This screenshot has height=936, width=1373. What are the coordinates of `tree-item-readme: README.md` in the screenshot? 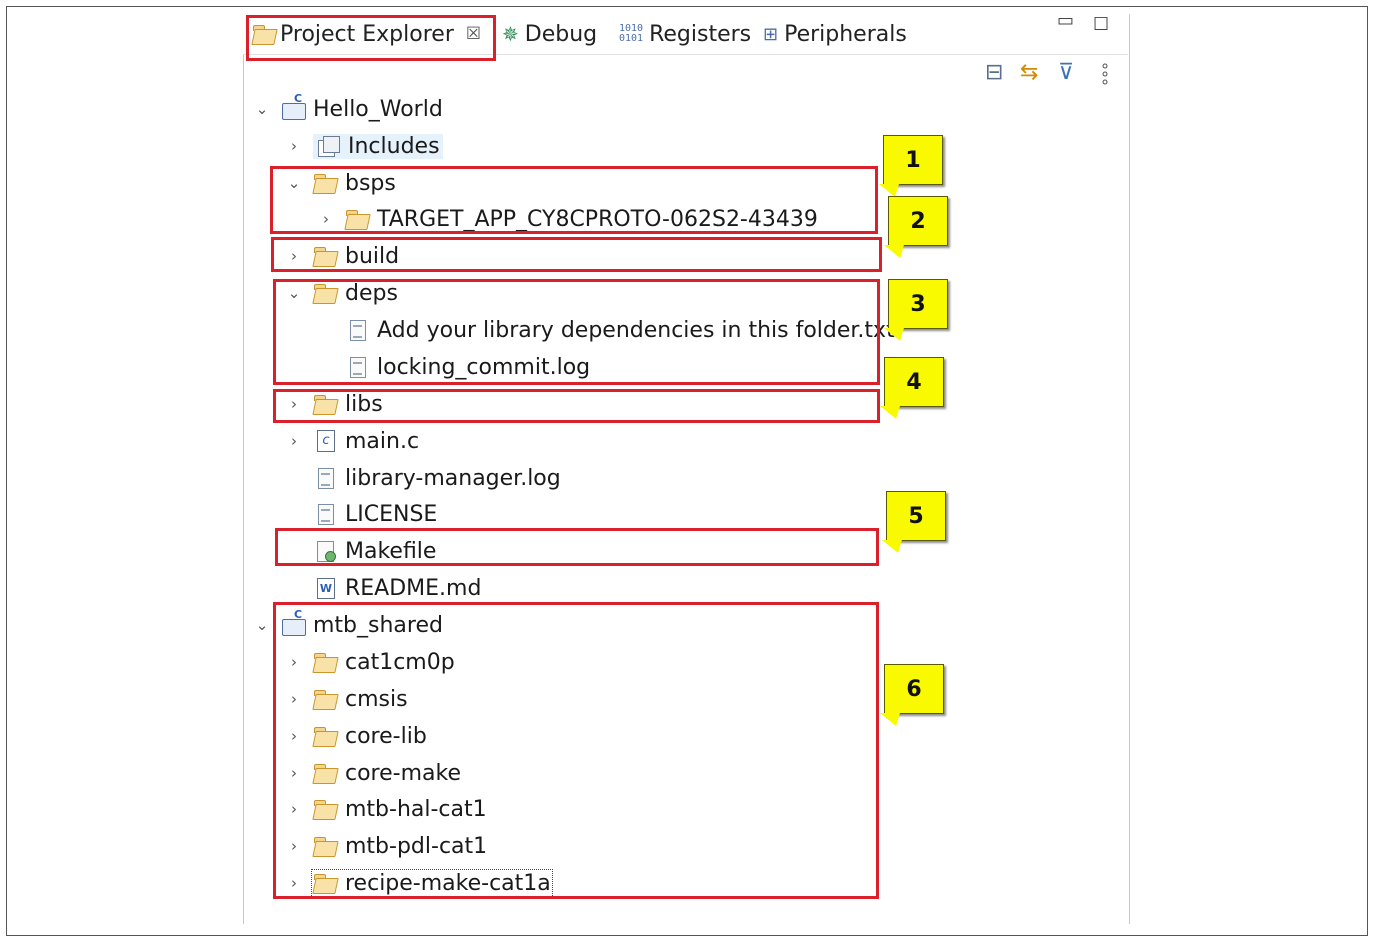 It's located at (397, 588).